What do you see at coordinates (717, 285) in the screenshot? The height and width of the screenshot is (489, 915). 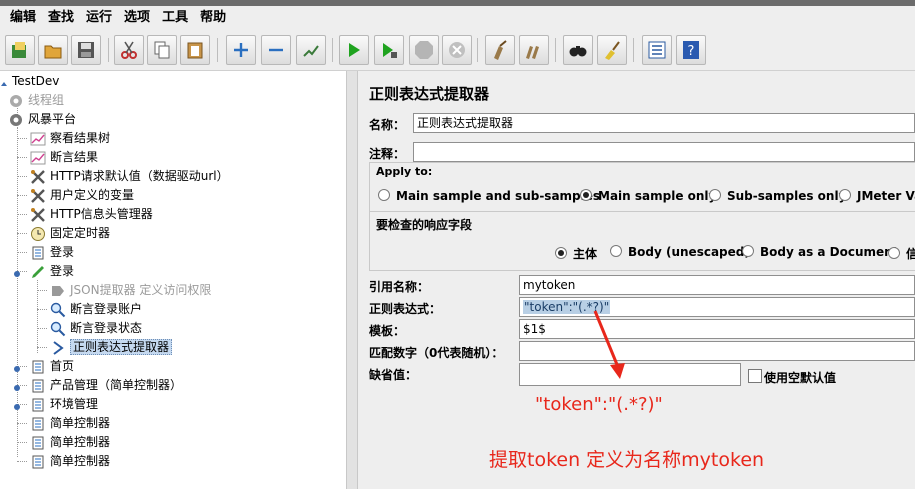 I see `reference-name-field: mytoken` at bounding box center [717, 285].